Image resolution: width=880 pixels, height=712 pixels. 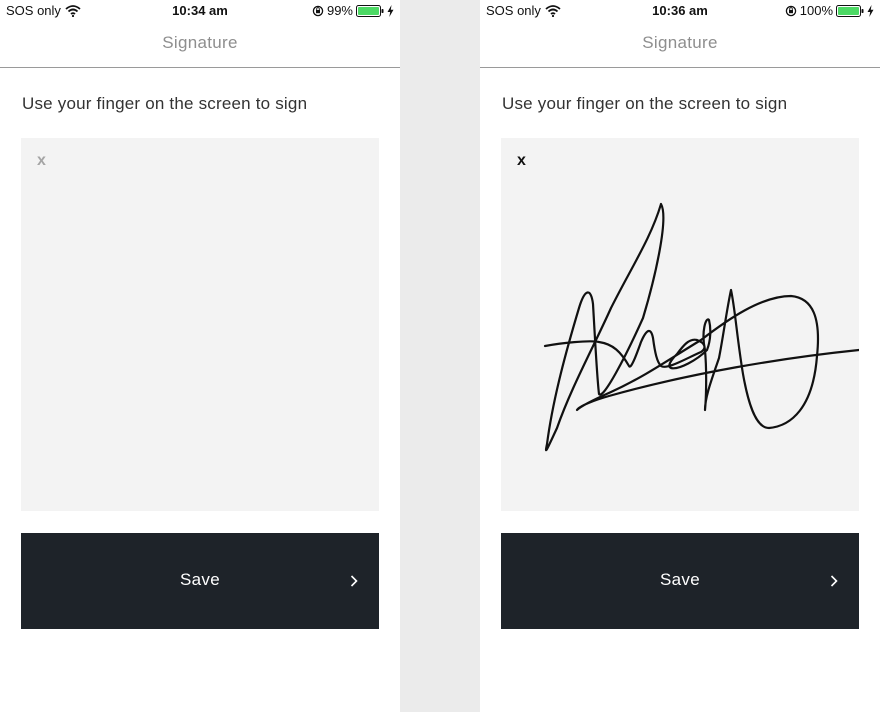 What do you see at coordinates (701, 327) in the screenshot?
I see `signature-drawing` at bounding box center [701, 327].